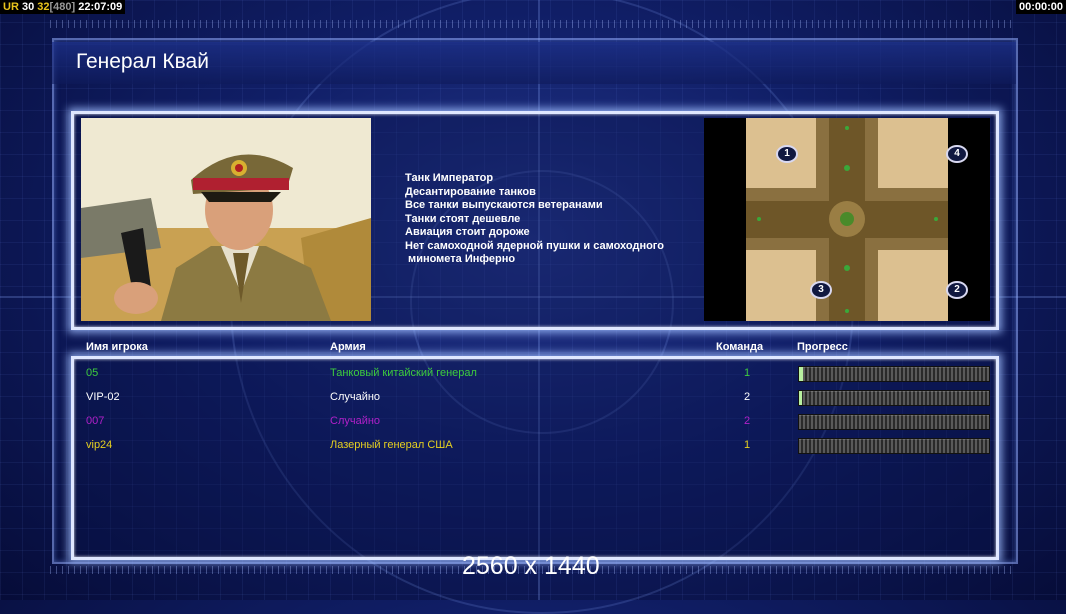 The width and height of the screenshot is (1066, 614). Describe the element at coordinates (740, 347) in the screenshot. I see `header-team: Команда` at that location.